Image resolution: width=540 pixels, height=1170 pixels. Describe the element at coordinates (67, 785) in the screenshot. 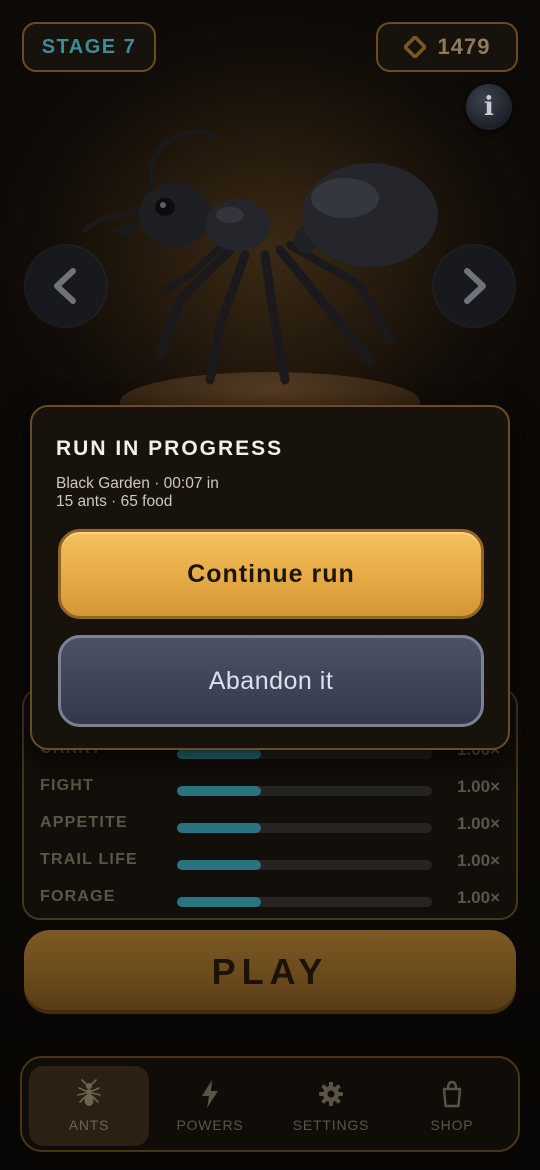

I see `stat-label: FIGHT` at that location.